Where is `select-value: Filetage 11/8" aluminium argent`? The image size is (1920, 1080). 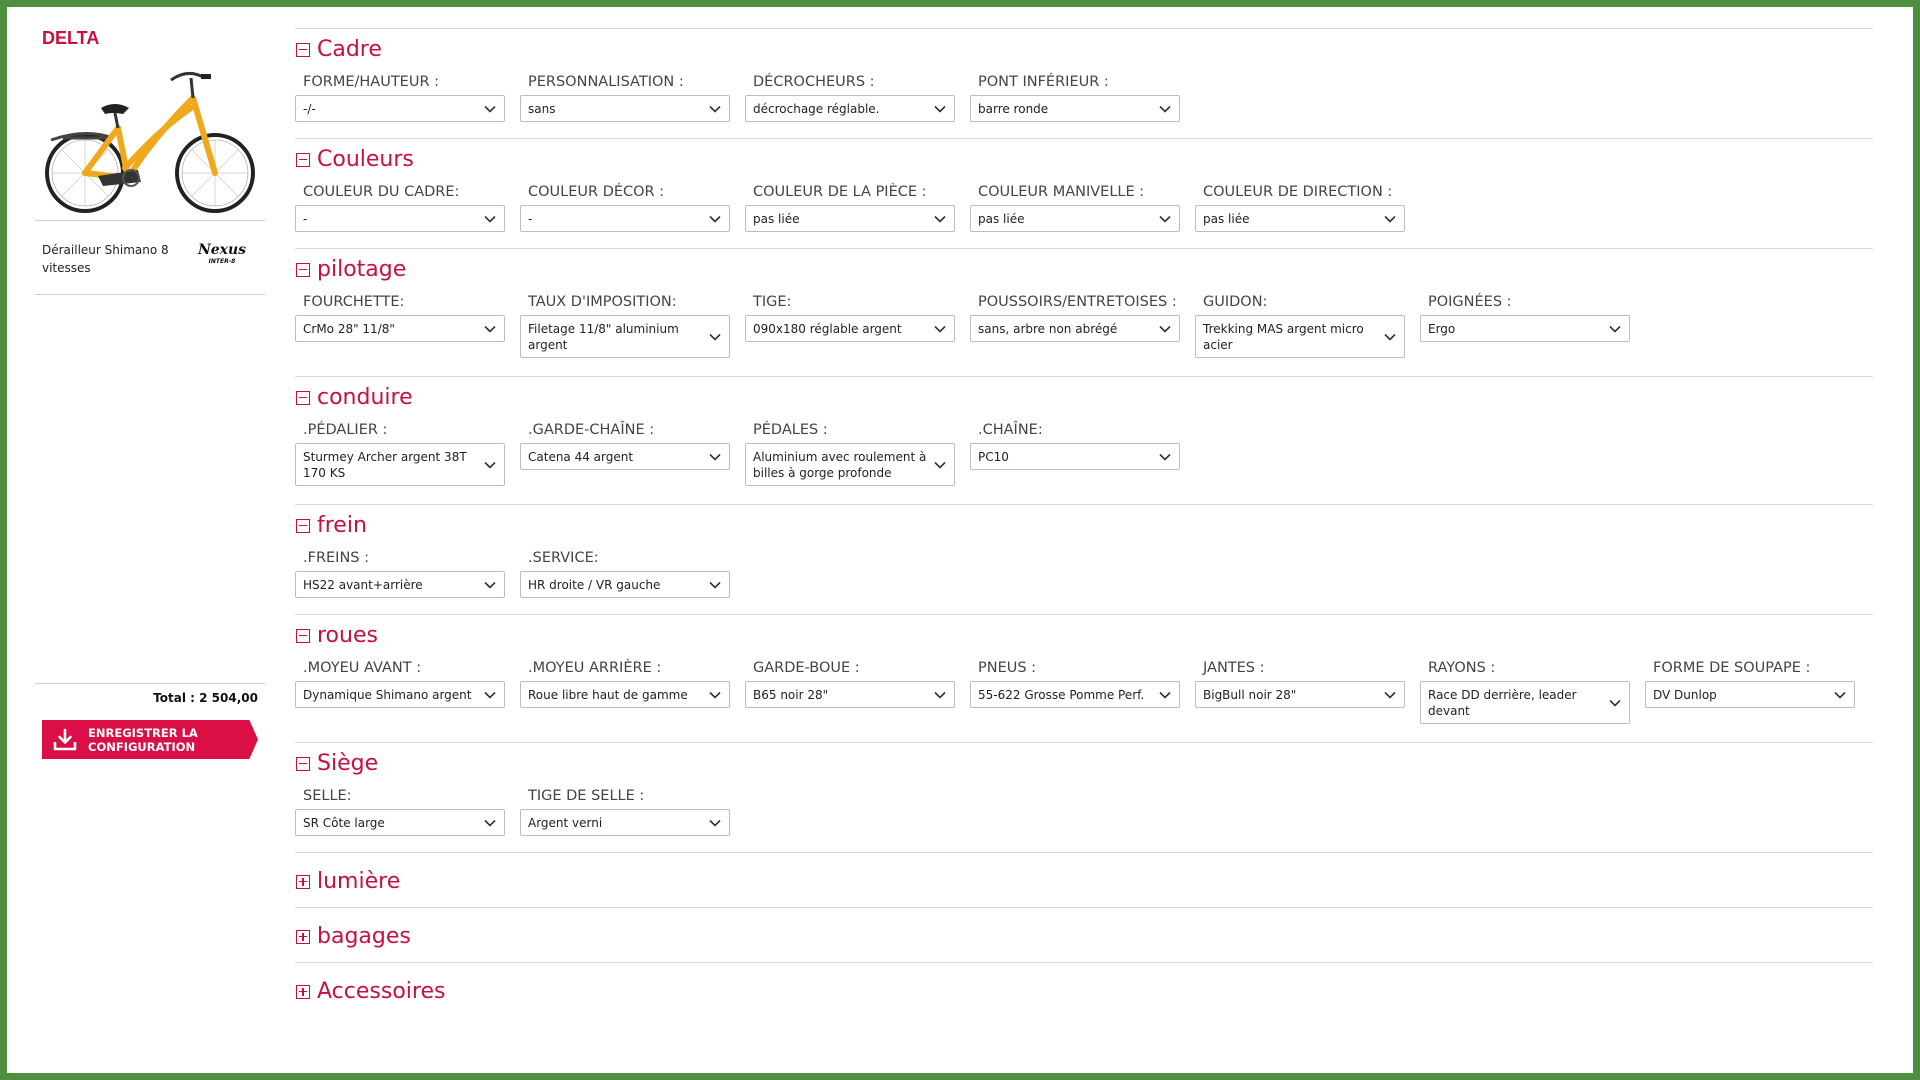 select-value: Filetage 11/8" aluminium argent is located at coordinates (603, 337).